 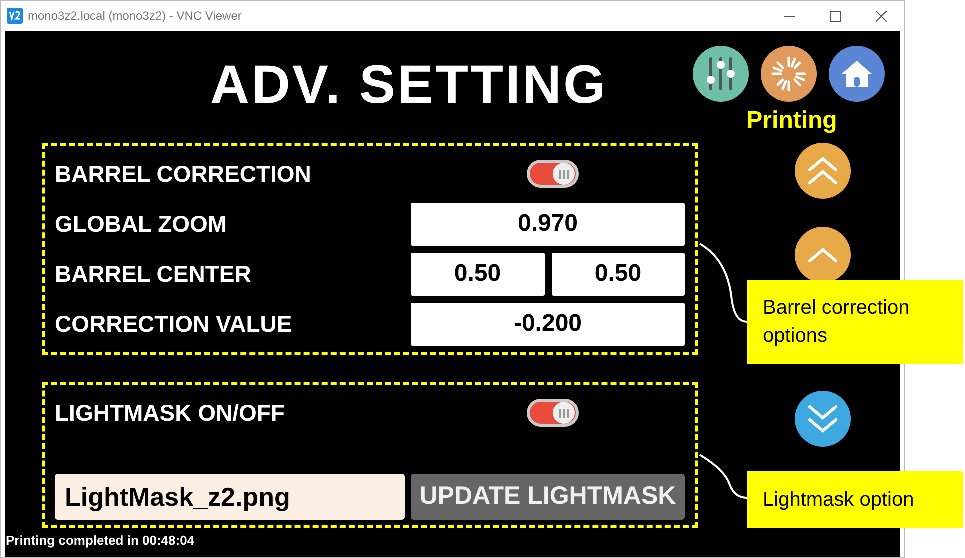 What do you see at coordinates (823, 255) in the screenshot?
I see `chevron-up-icon` at bounding box center [823, 255].